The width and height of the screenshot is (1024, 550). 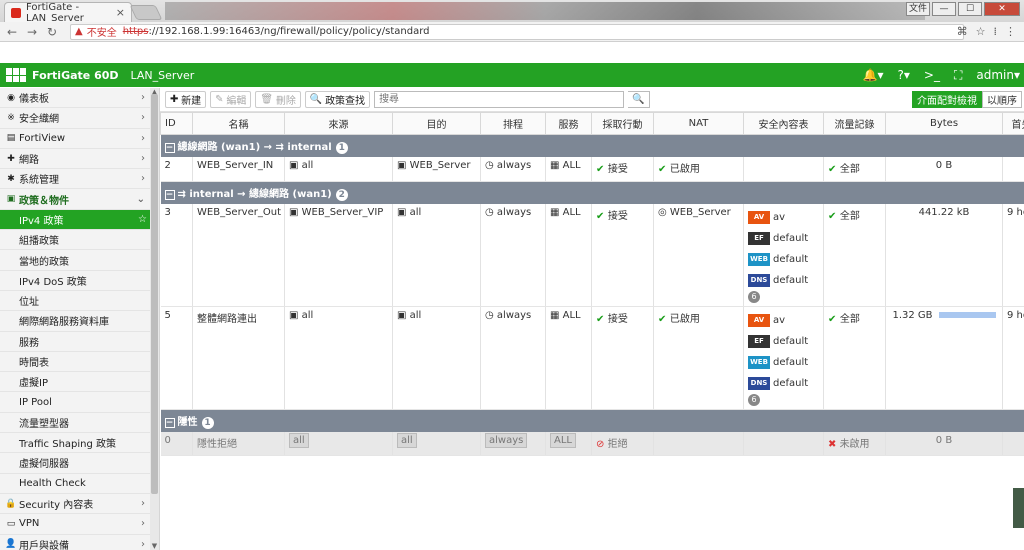 I want to click on sidebar-item-3: ✚ 網路 ›, so click(x=79, y=159).